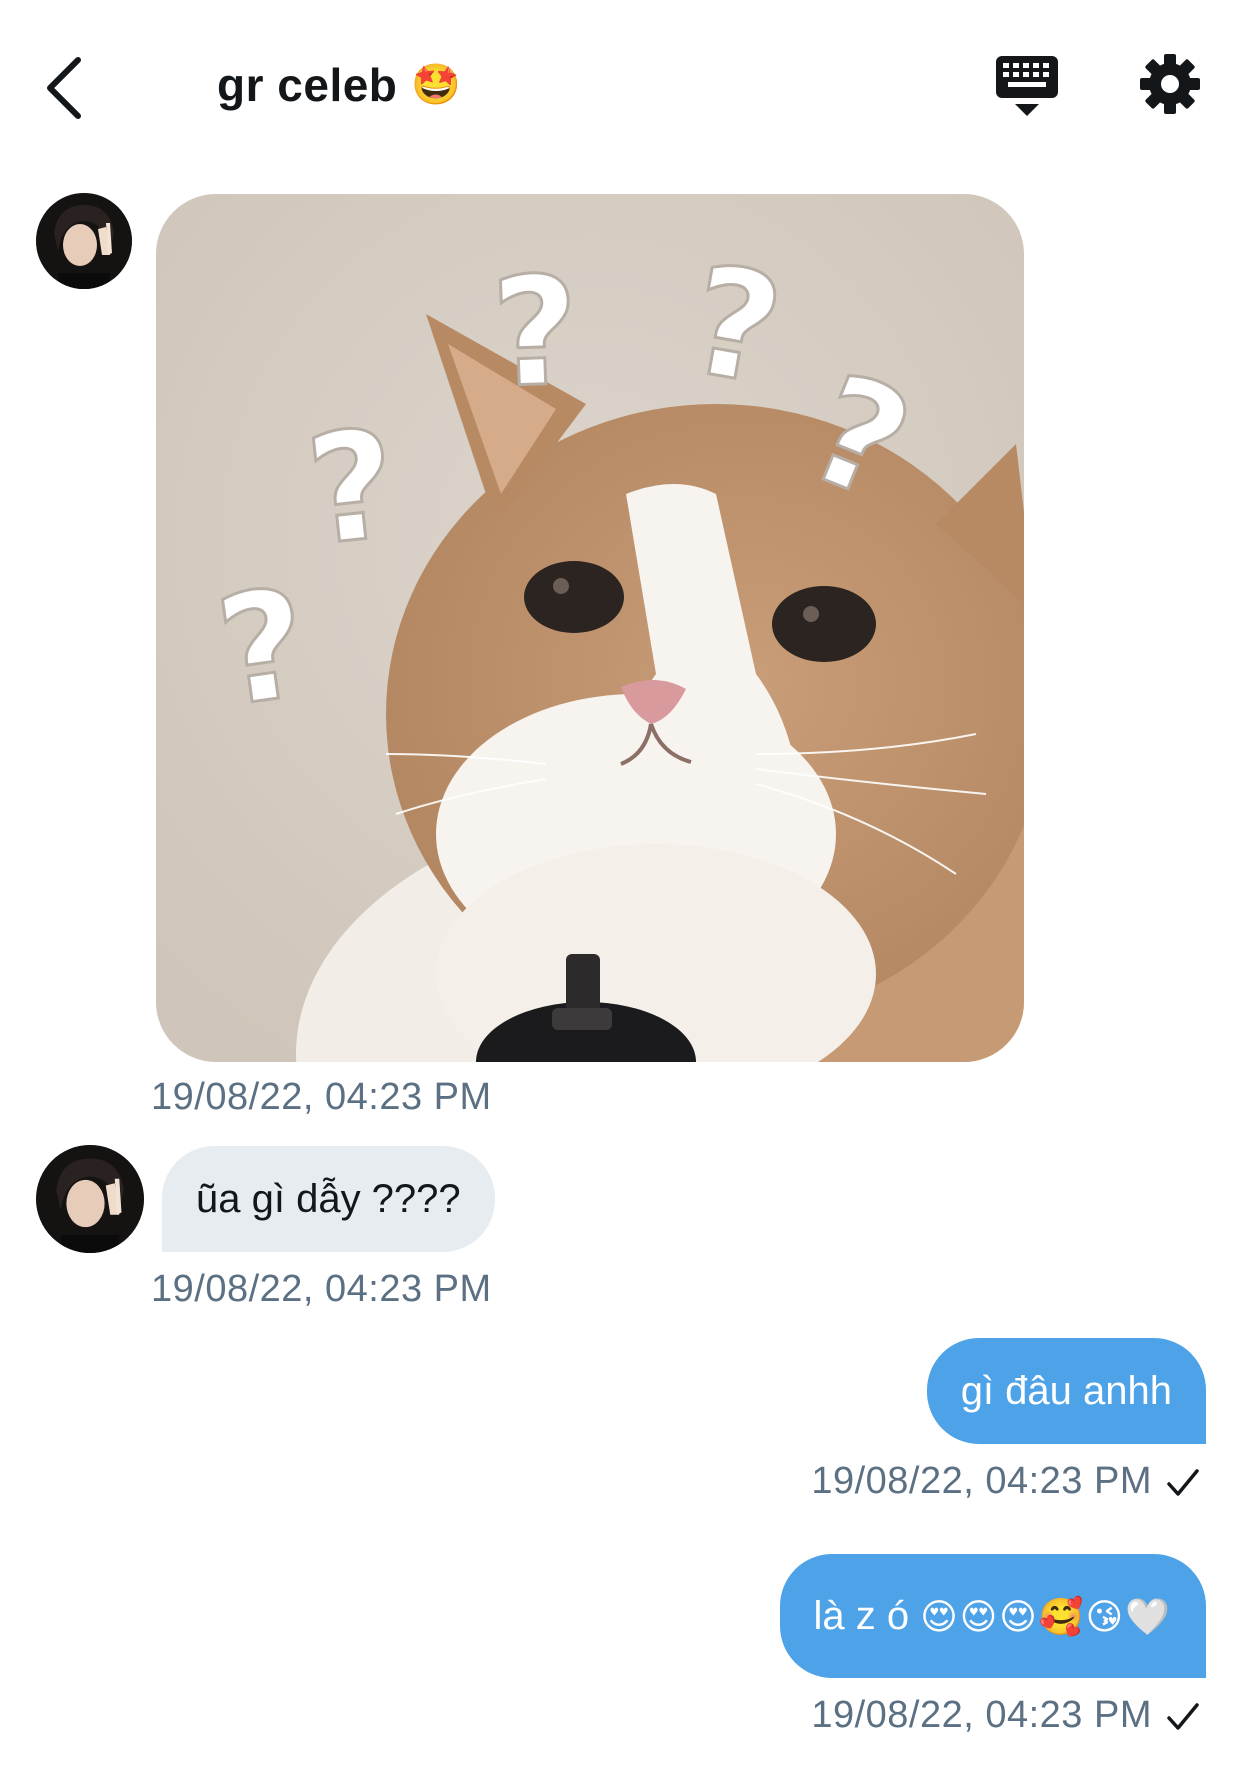  I want to click on message-emoji: 😍😍😍🥰😘🤍, so click(1046, 1617).